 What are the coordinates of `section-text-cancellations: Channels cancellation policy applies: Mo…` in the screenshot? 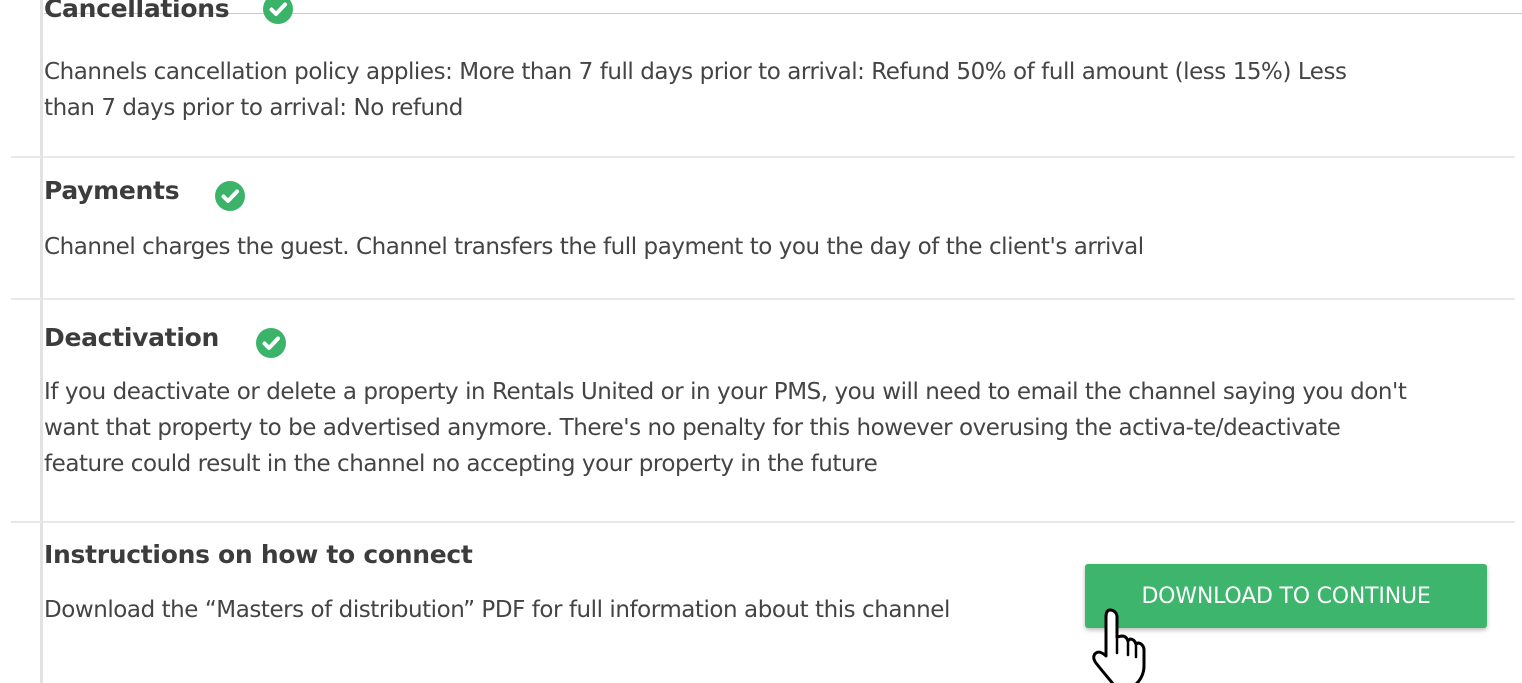 It's located at (695, 90).